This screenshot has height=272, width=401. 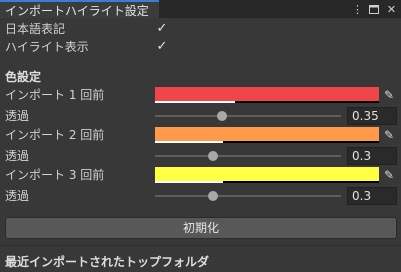 What do you see at coordinates (201, 228) in the screenshot?
I see `reset-button: 初期化` at bounding box center [201, 228].